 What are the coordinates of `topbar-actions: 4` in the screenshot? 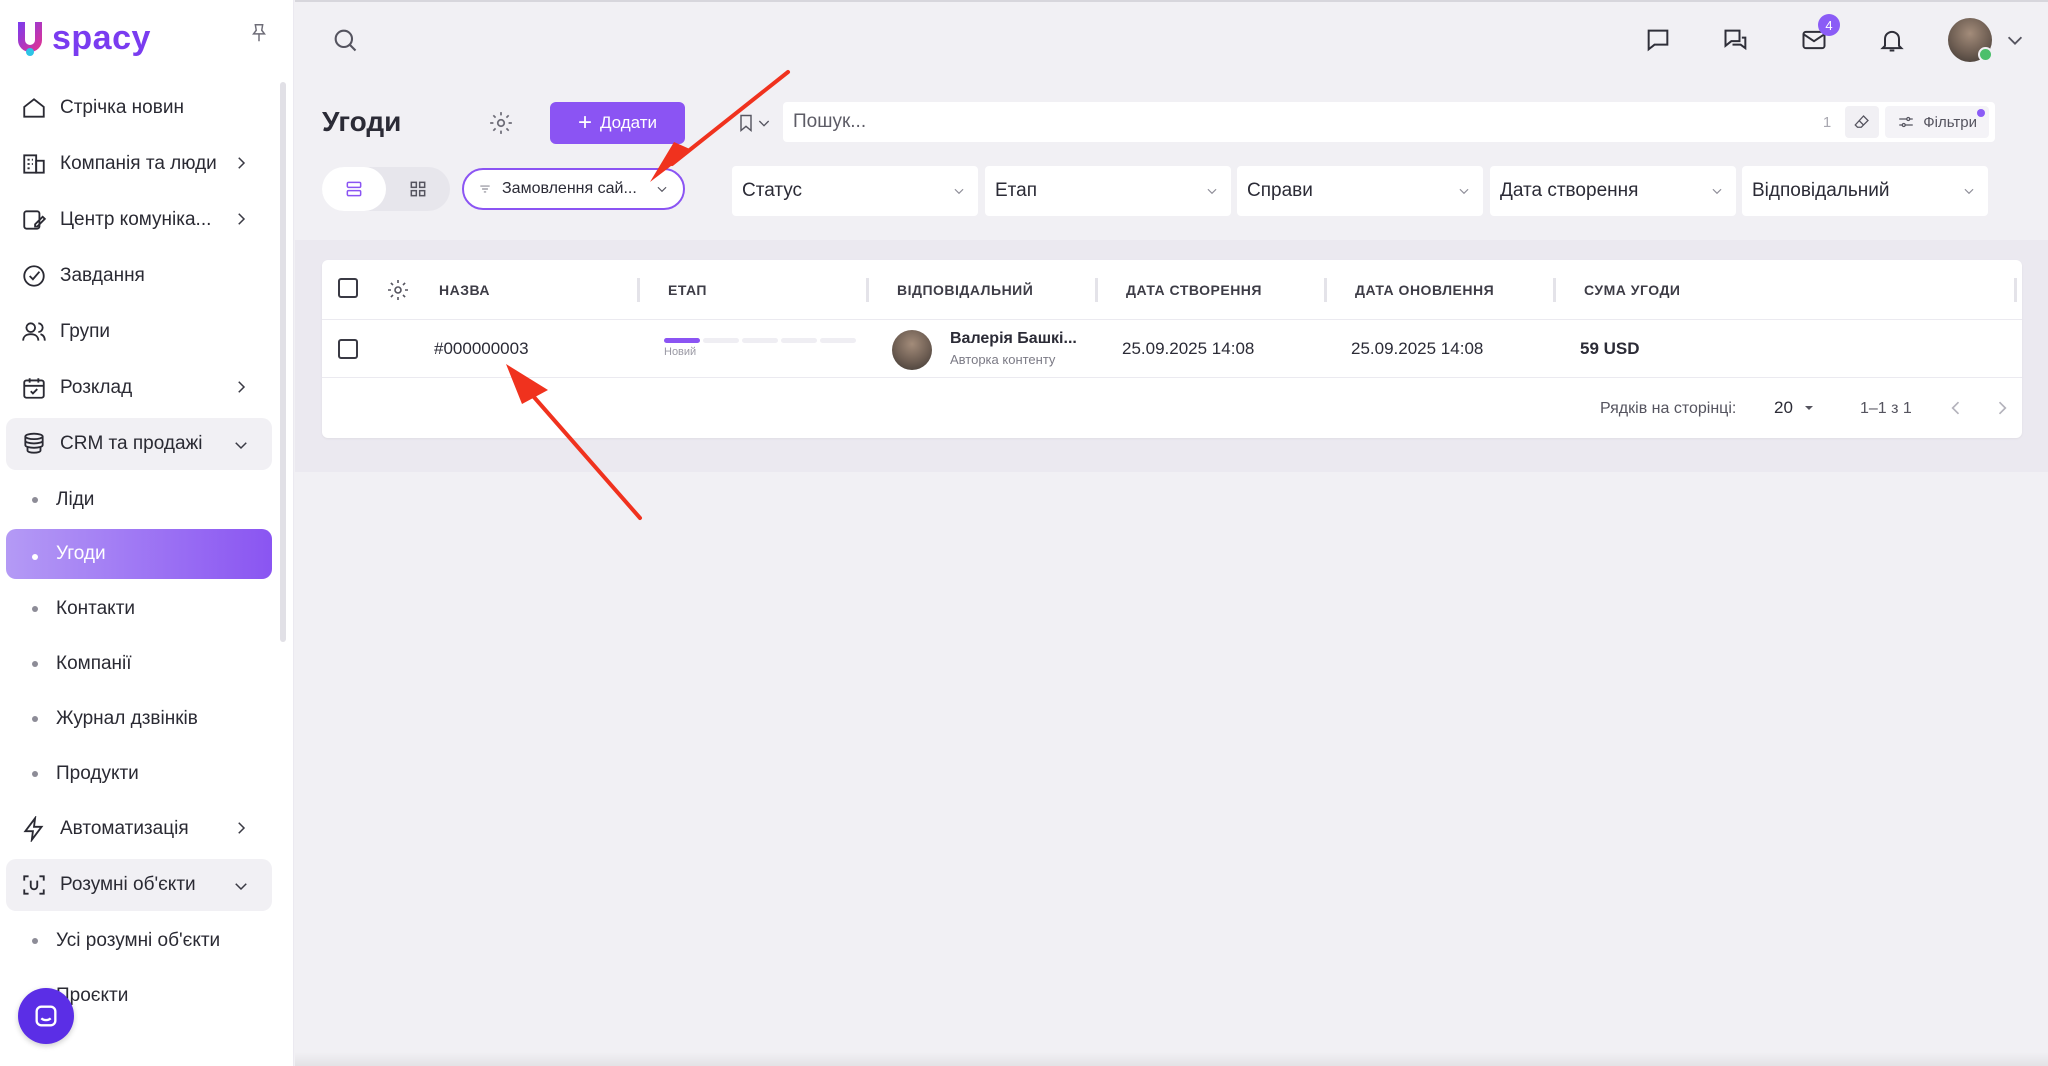 It's located at (1842, 38).